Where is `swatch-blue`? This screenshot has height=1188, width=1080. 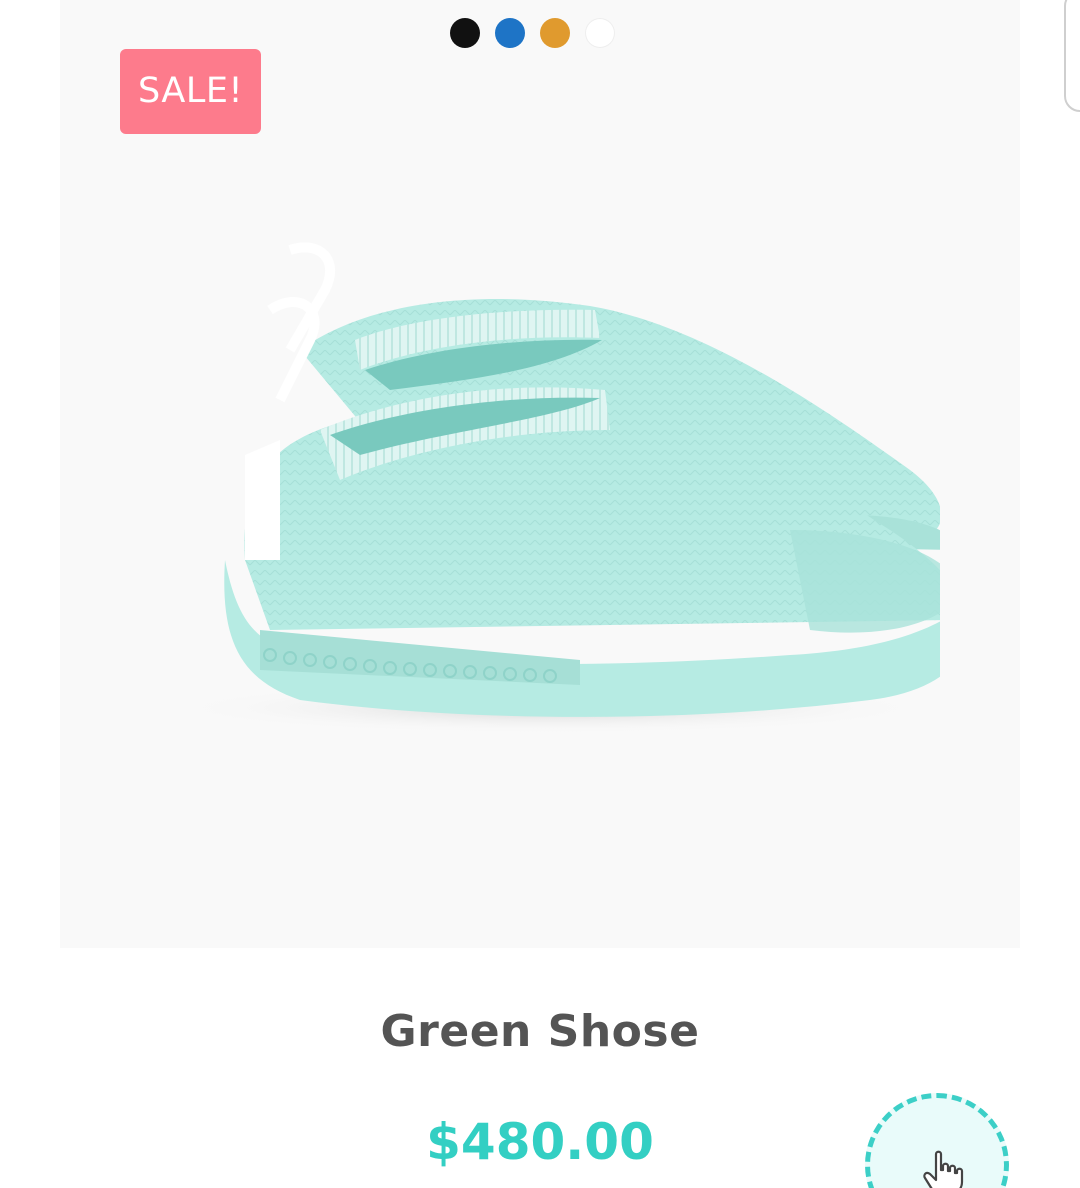 swatch-blue is located at coordinates (510, 33).